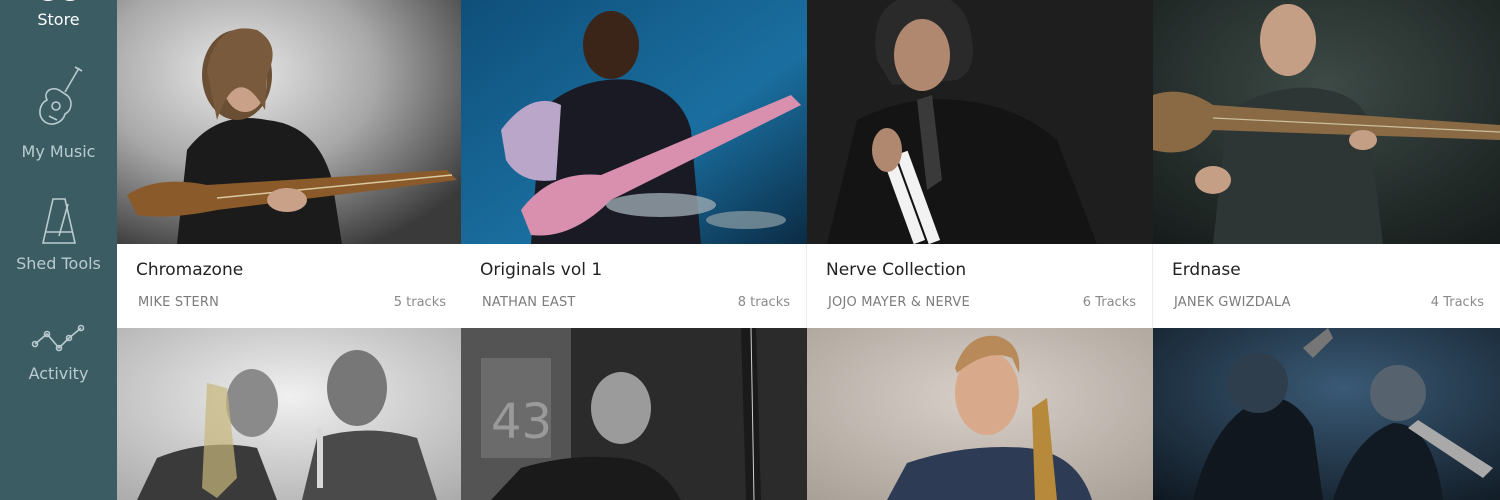 This screenshot has width=1500, height=500. I want to click on sidebar-item-label: Shed Tools, so click(58, 263).